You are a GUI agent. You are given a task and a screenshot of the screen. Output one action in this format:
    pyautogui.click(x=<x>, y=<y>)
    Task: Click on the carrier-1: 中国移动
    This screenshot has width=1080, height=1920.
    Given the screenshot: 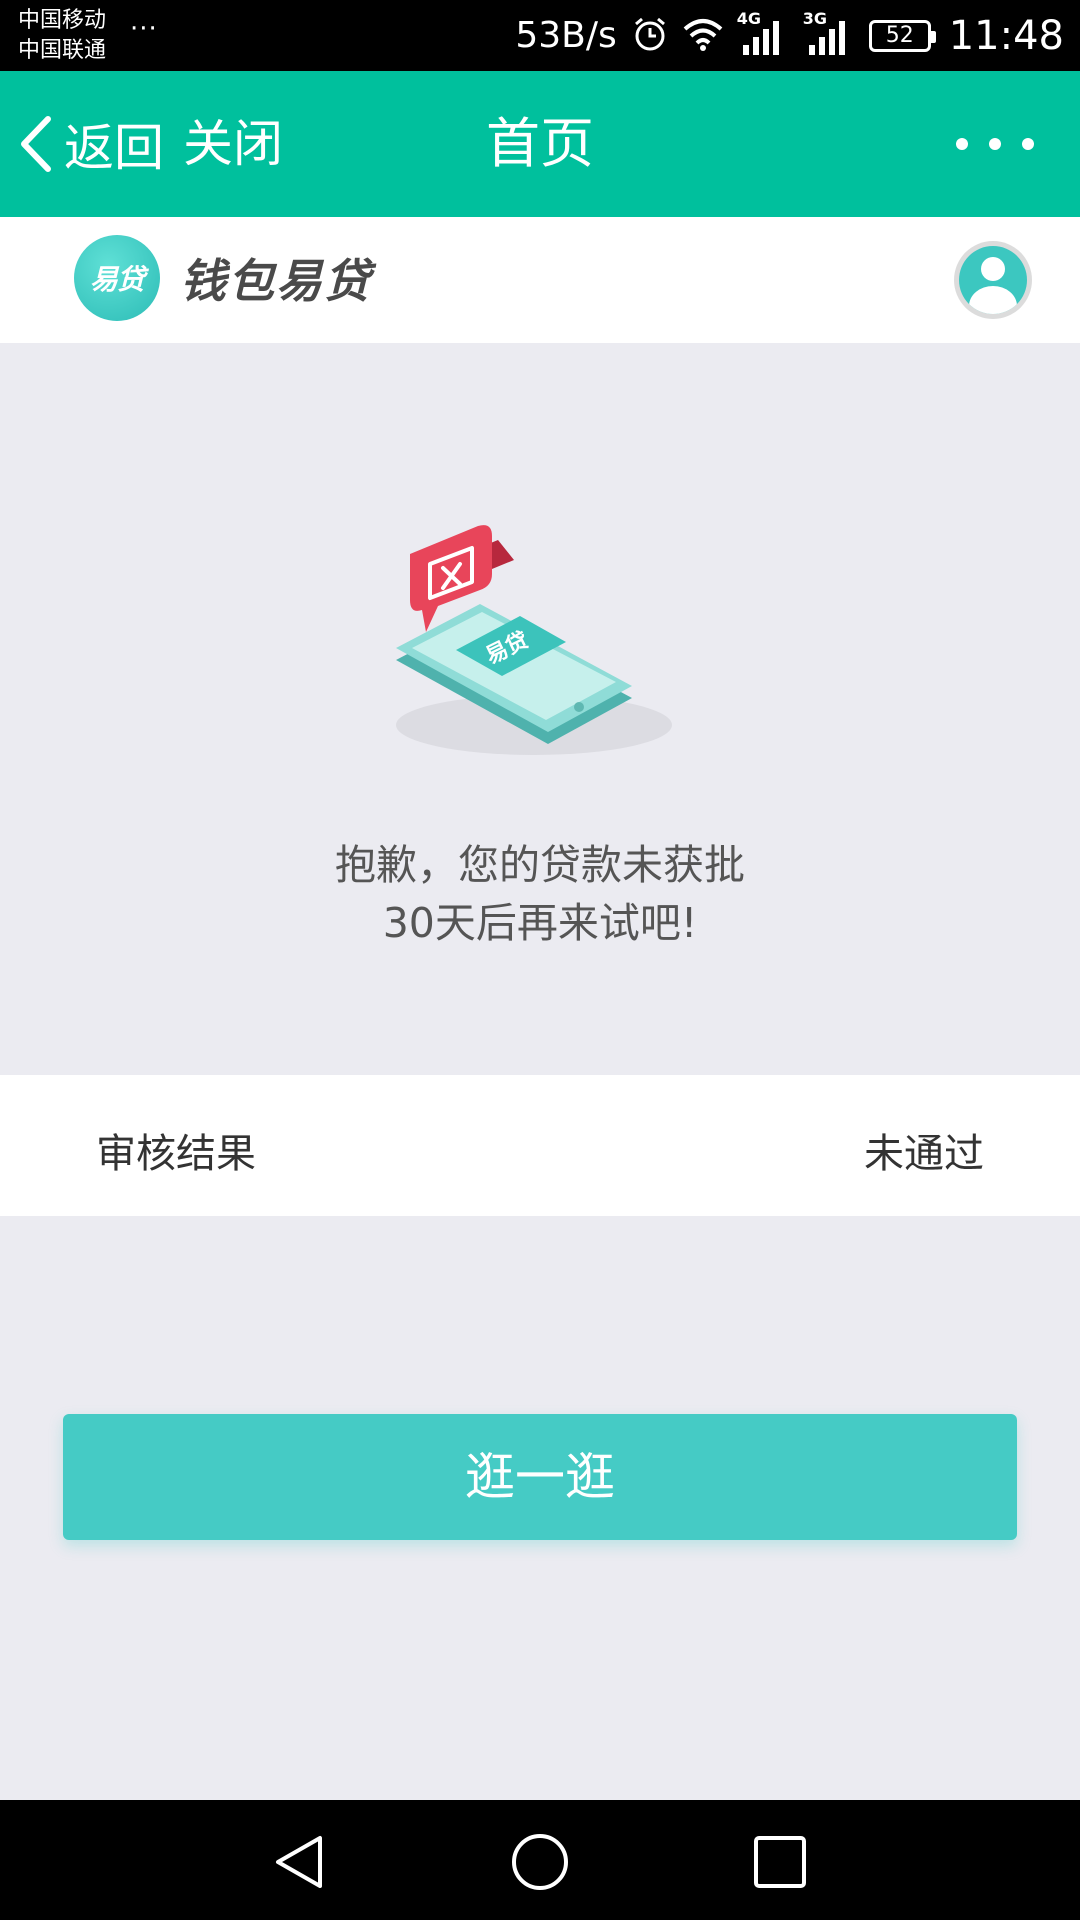 What is the action you would take?
    pyautogui.click(x=62, y=20)
    